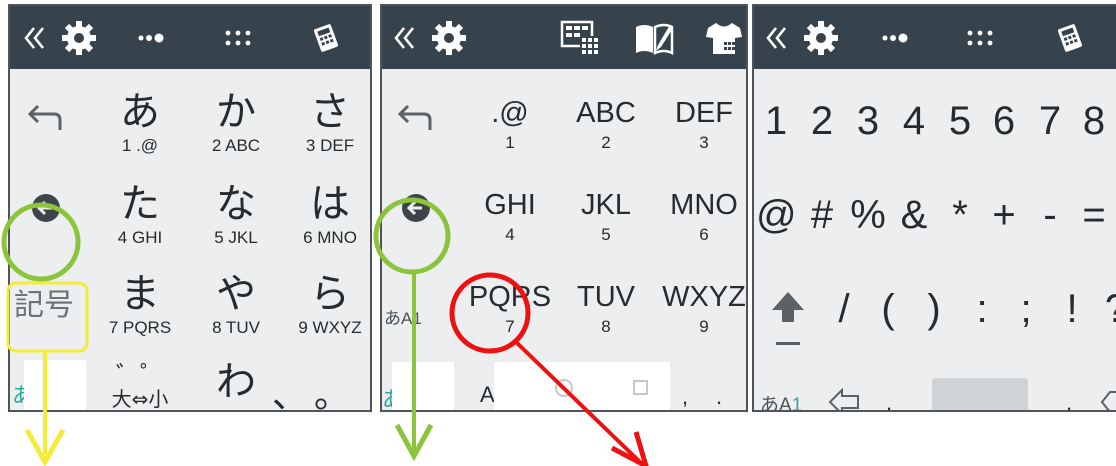 Image resolution: width=1116 pixels, height=466 pixels. Describe the element at coordinates (414, 442) in the screenshot. I see `green-arrow-head` at that location.